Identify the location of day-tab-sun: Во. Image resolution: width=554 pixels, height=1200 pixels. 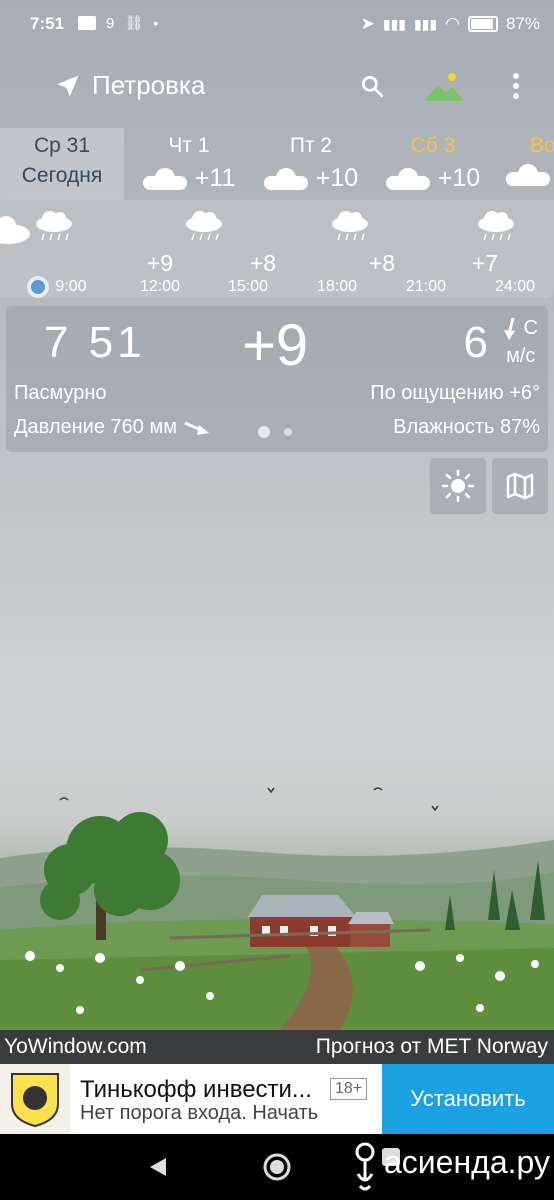
(527, 164).